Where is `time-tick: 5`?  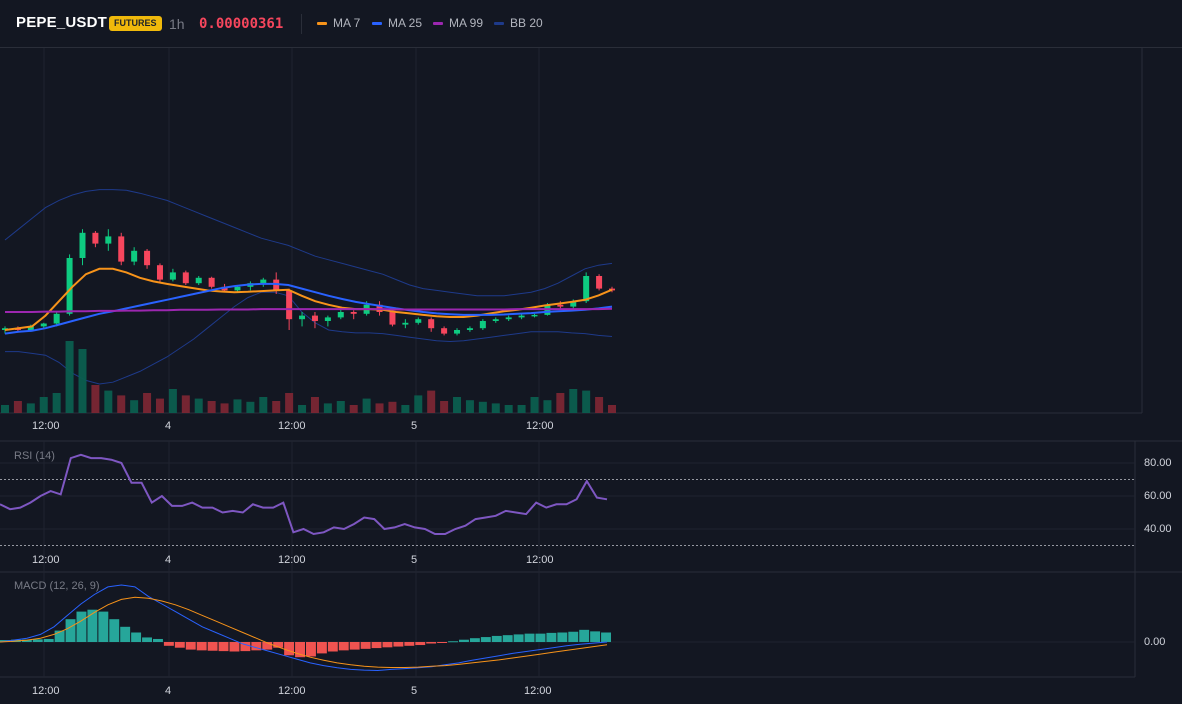
time-tick: 5 is located at coordinates (414, 560).